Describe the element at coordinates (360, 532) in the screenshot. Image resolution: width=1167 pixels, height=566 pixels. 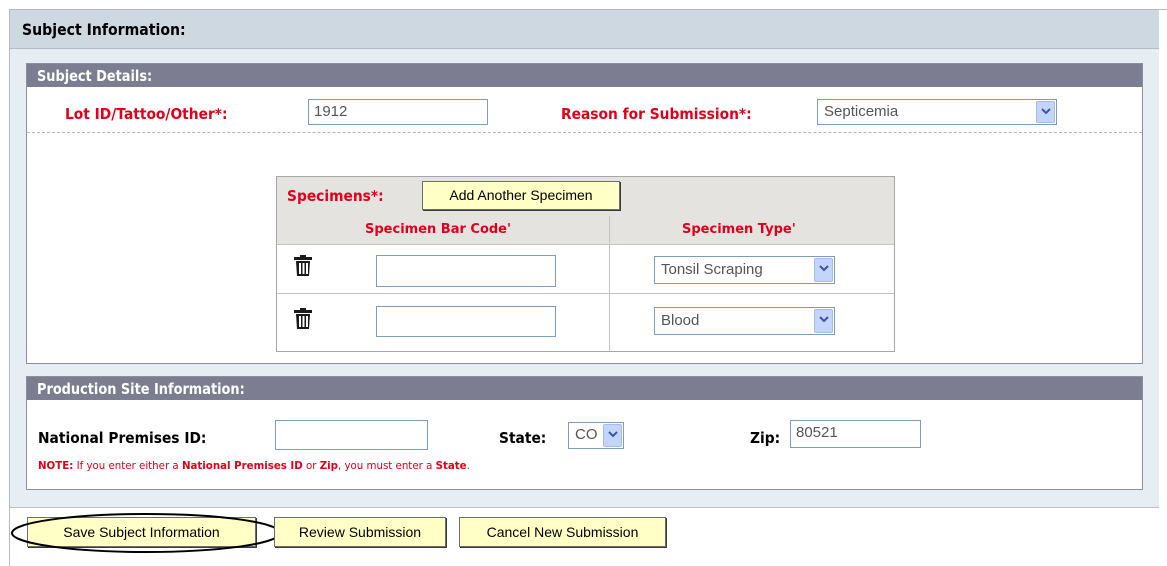
I see `review-submission-button: Review Submission` at that location.